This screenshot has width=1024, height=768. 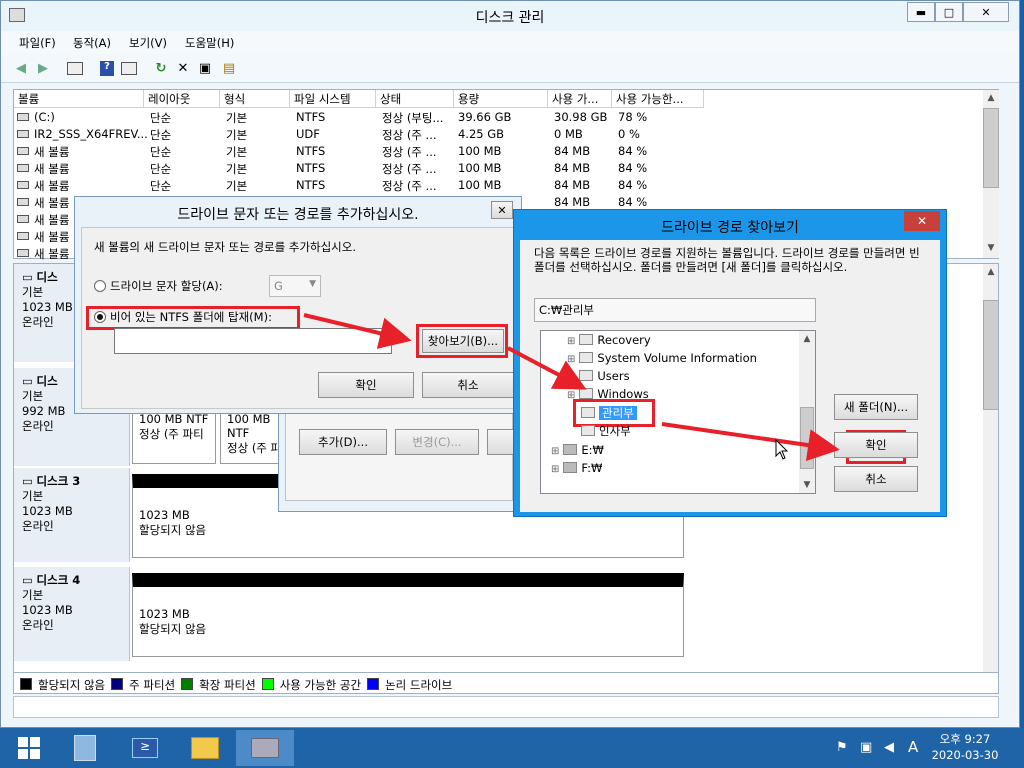 What do you see at coordinates (965, 747) in the screenshot?
I see `clock: 오후 9:27 2020-03-30` at bounding box center [965, 747].